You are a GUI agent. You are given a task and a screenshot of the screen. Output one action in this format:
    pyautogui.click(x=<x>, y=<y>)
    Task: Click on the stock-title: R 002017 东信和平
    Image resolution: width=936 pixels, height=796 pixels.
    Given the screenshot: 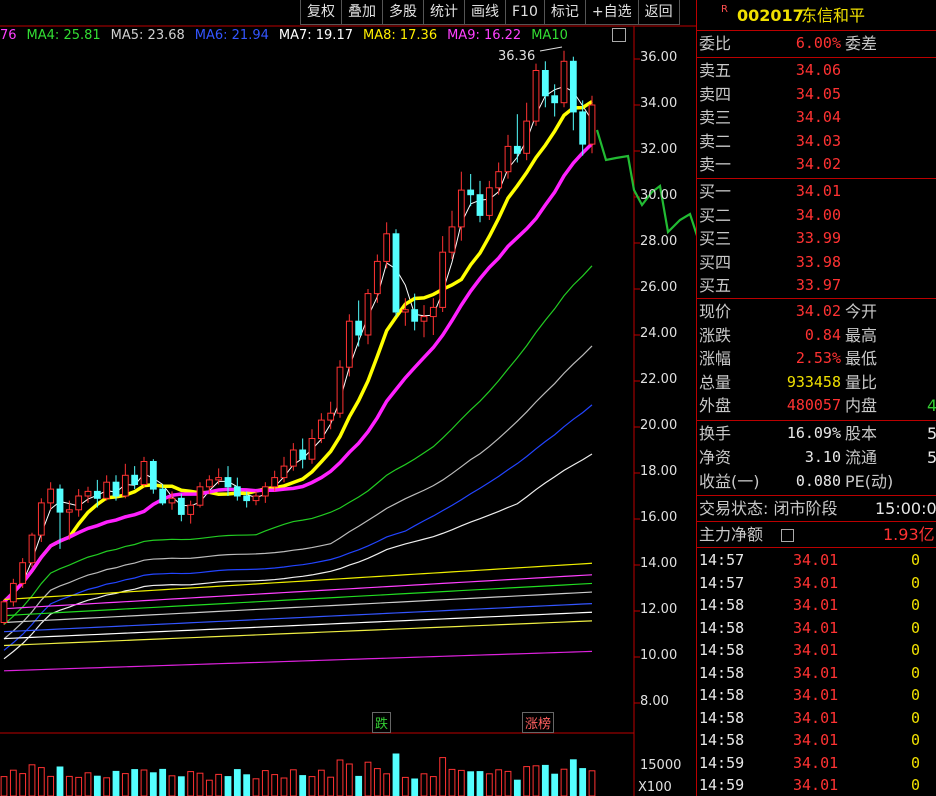 What is the action you would take?
    pyautogui.click(x=816, y=16)
    